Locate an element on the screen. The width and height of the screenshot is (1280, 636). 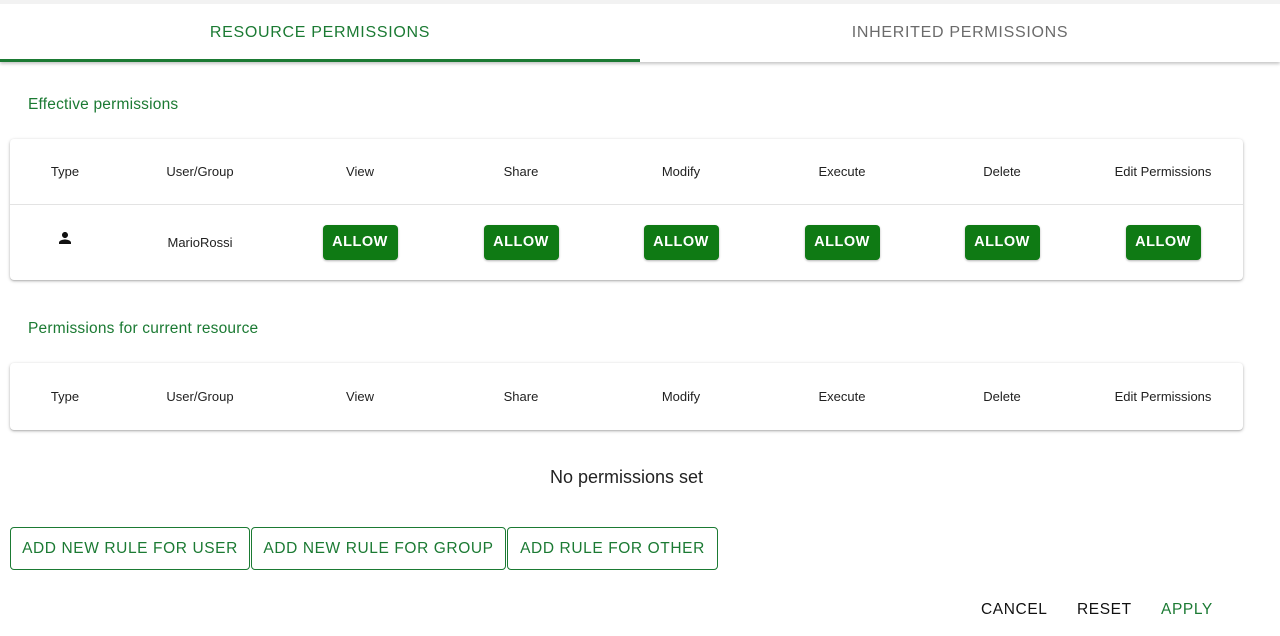
modify-allow-button: ALLOW is located at coordinates (681, 242).